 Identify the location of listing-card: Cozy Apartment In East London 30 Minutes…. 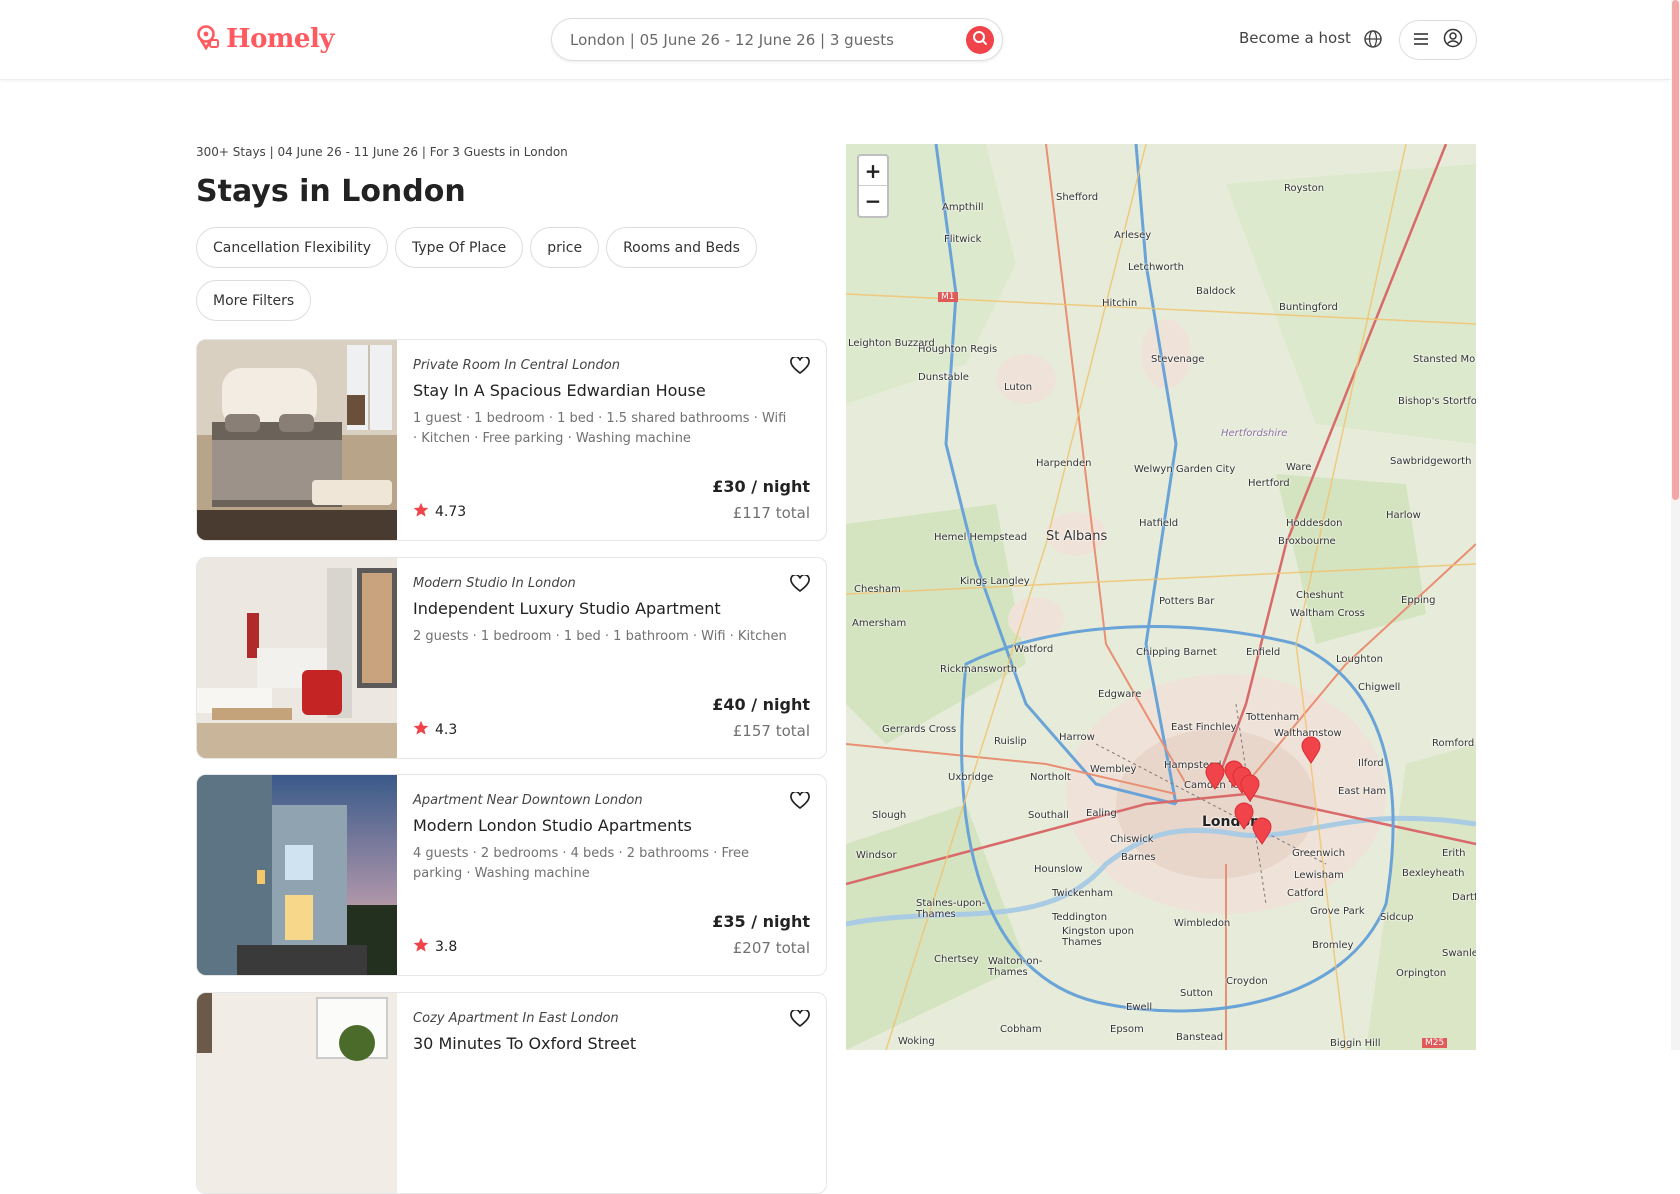
(511, 1093).